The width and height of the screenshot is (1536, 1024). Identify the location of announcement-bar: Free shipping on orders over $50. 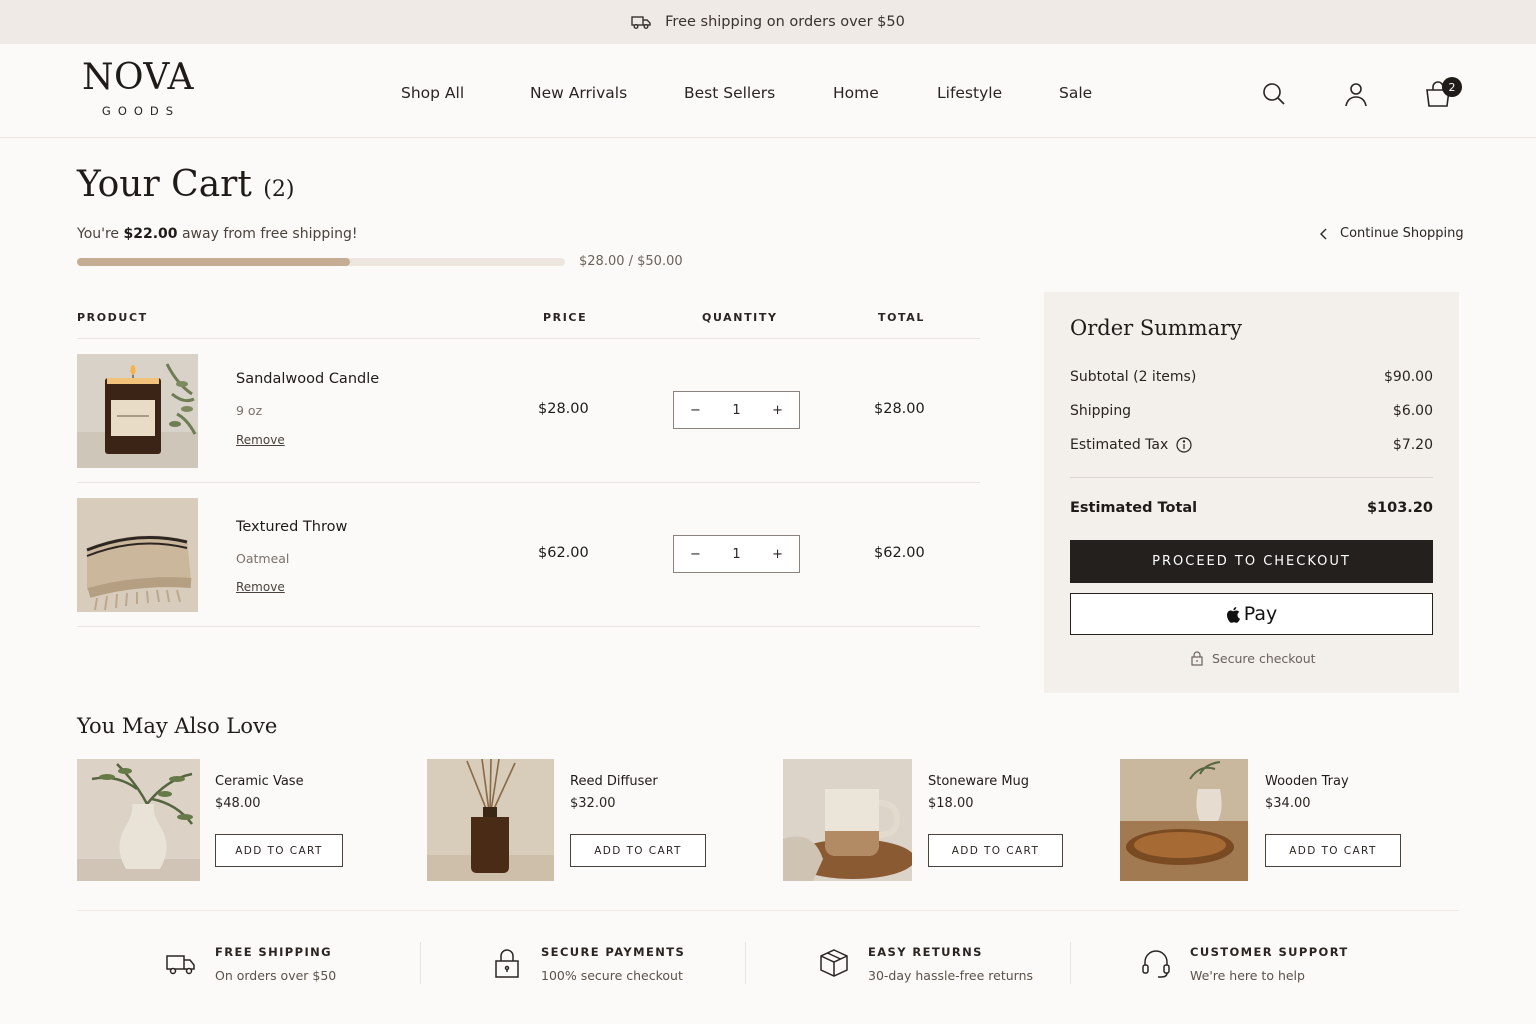
(768, 22).